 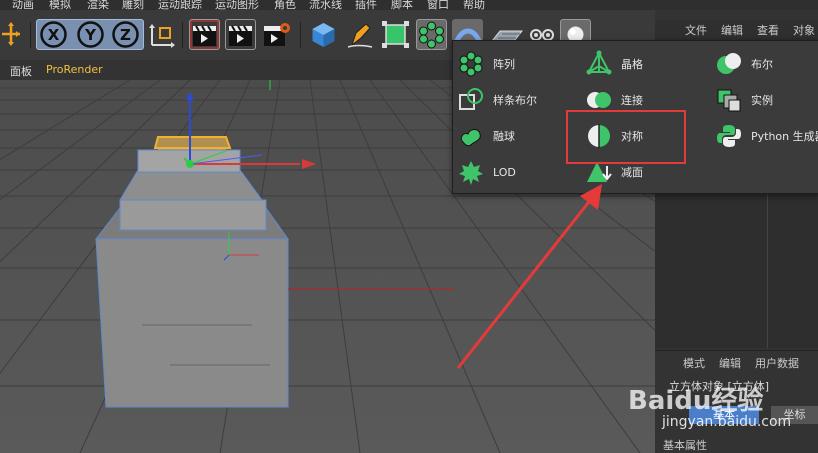 I want to click on menu-item-mograph: 运动图形, so click(x=237, y=5).